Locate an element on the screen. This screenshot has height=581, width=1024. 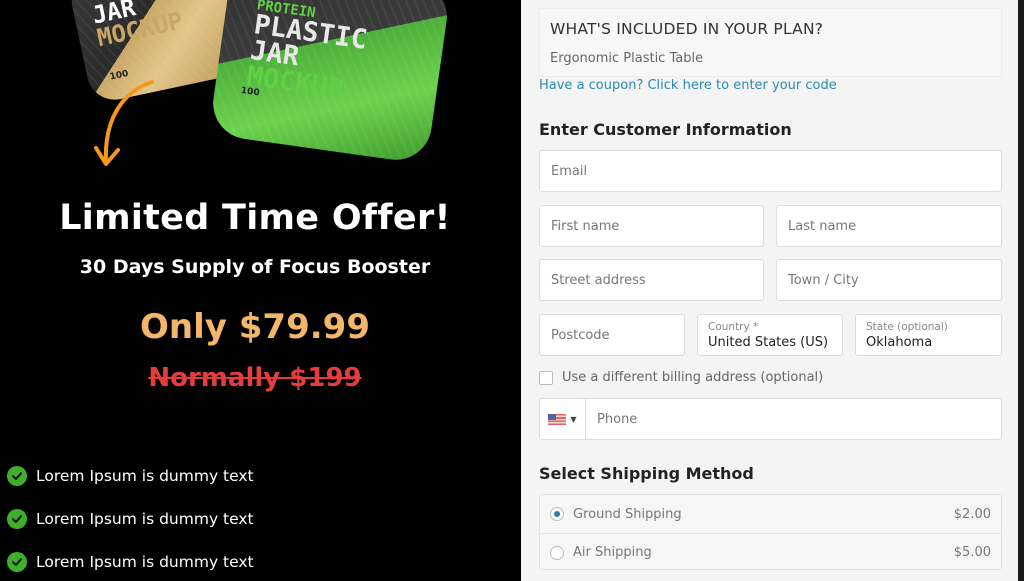
last-name-field is located at coordinates (889, 226).